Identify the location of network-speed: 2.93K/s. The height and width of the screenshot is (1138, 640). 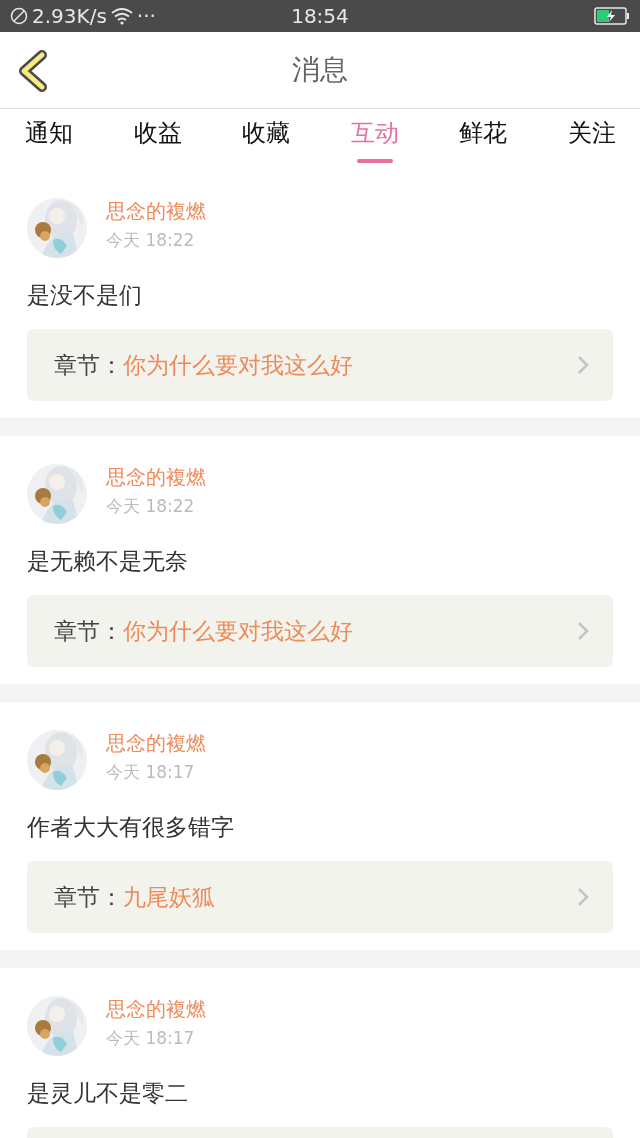
(69, 16).